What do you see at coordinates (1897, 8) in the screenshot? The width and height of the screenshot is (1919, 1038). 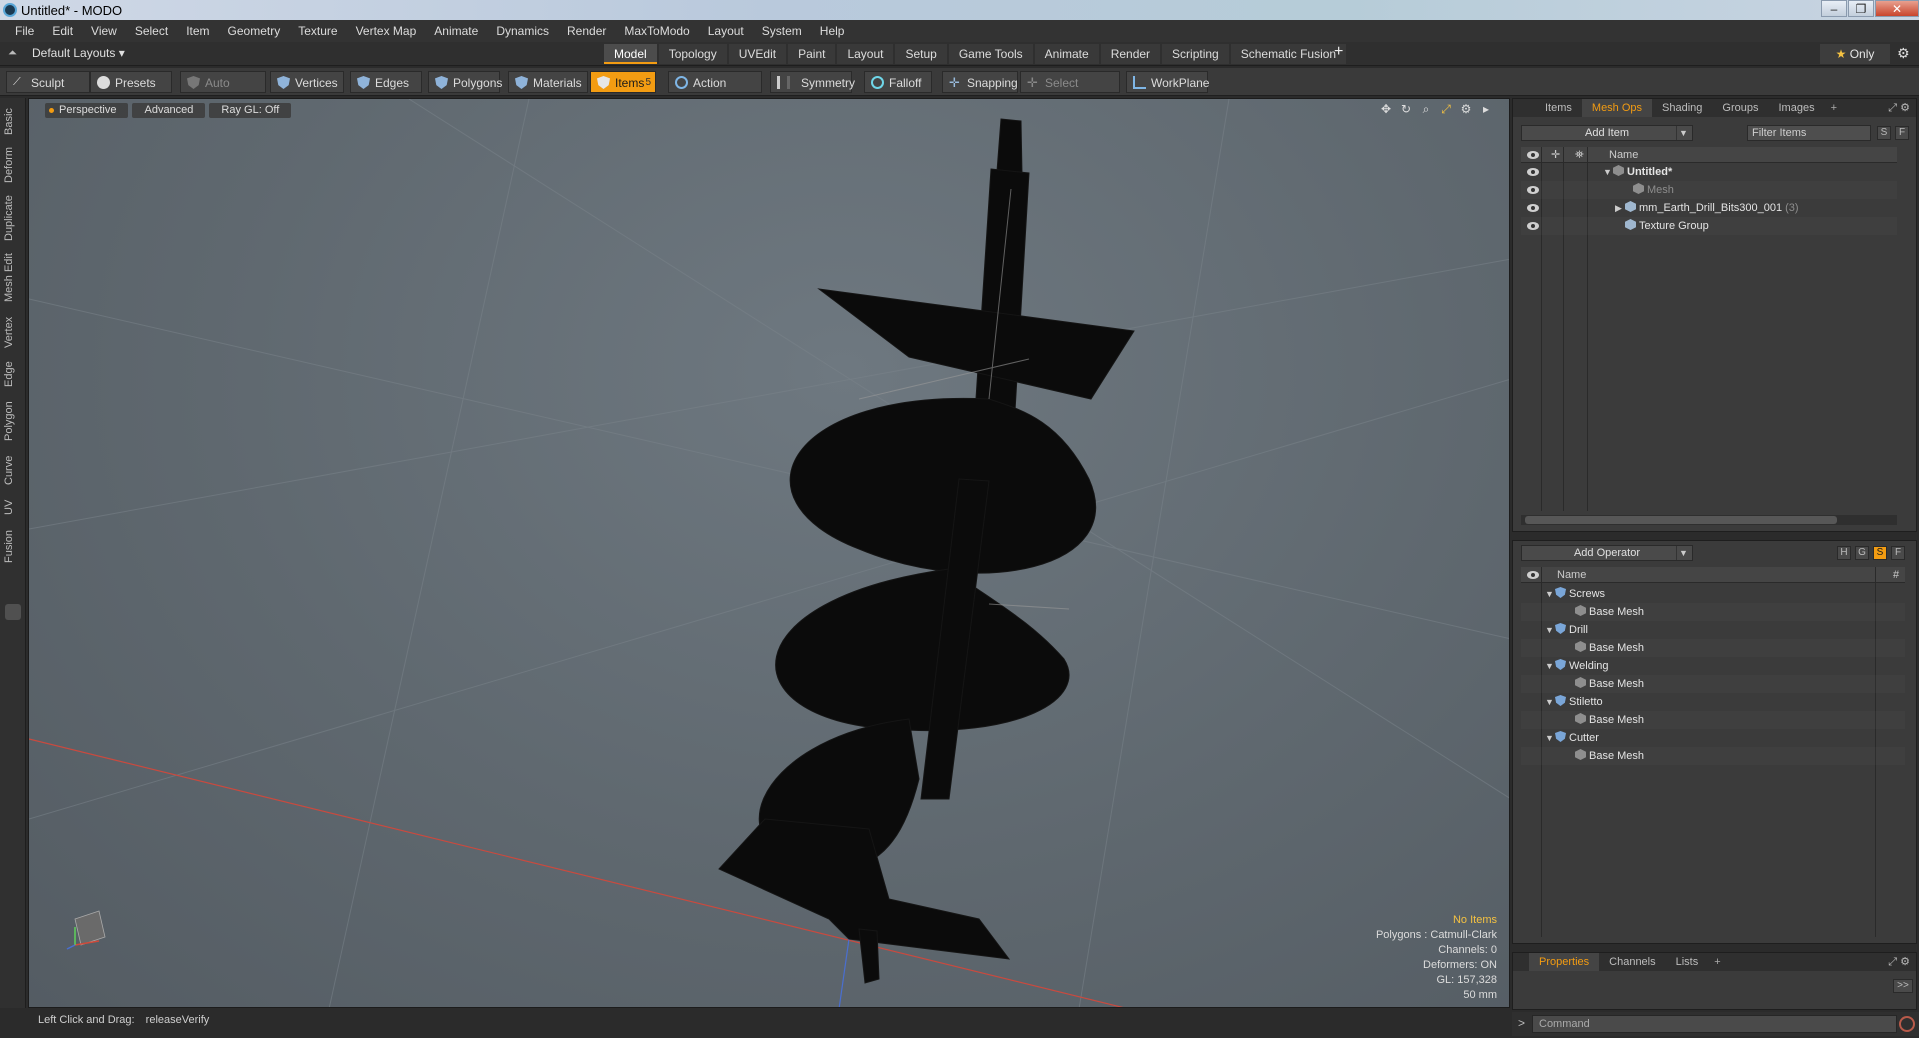 I see `close-button: ✕` at bounding box center [1897, 8].